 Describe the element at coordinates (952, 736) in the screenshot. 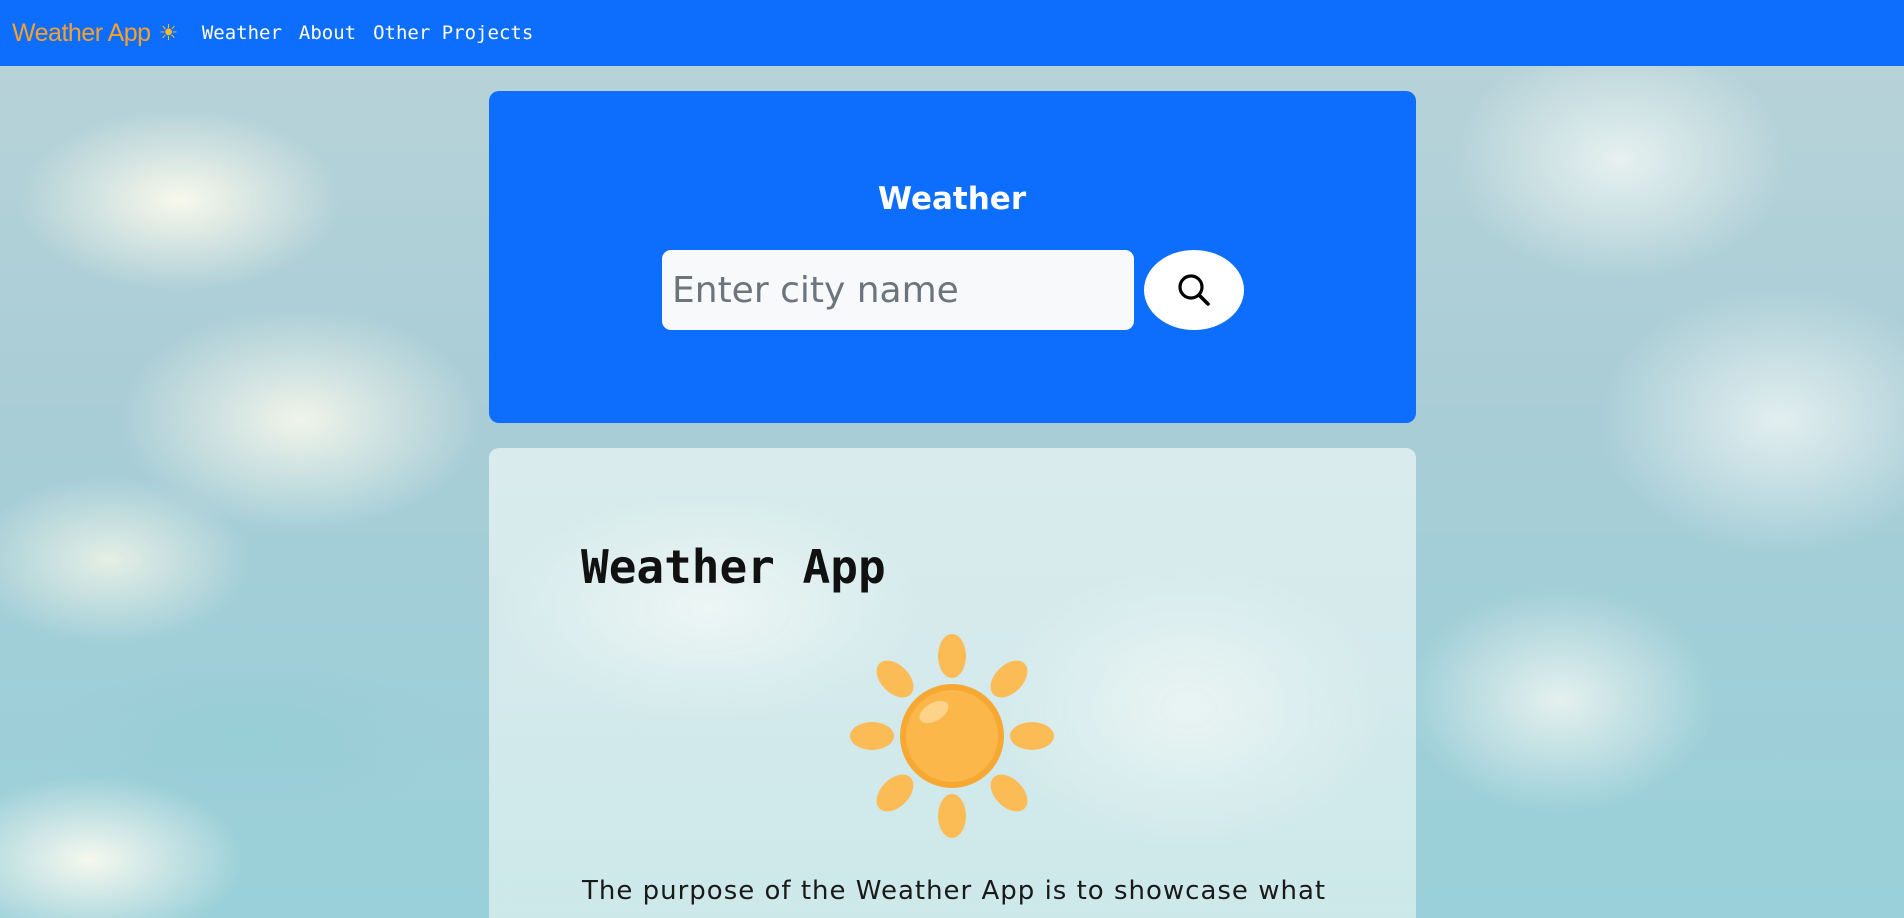

I see `sun-illustration` at that location.